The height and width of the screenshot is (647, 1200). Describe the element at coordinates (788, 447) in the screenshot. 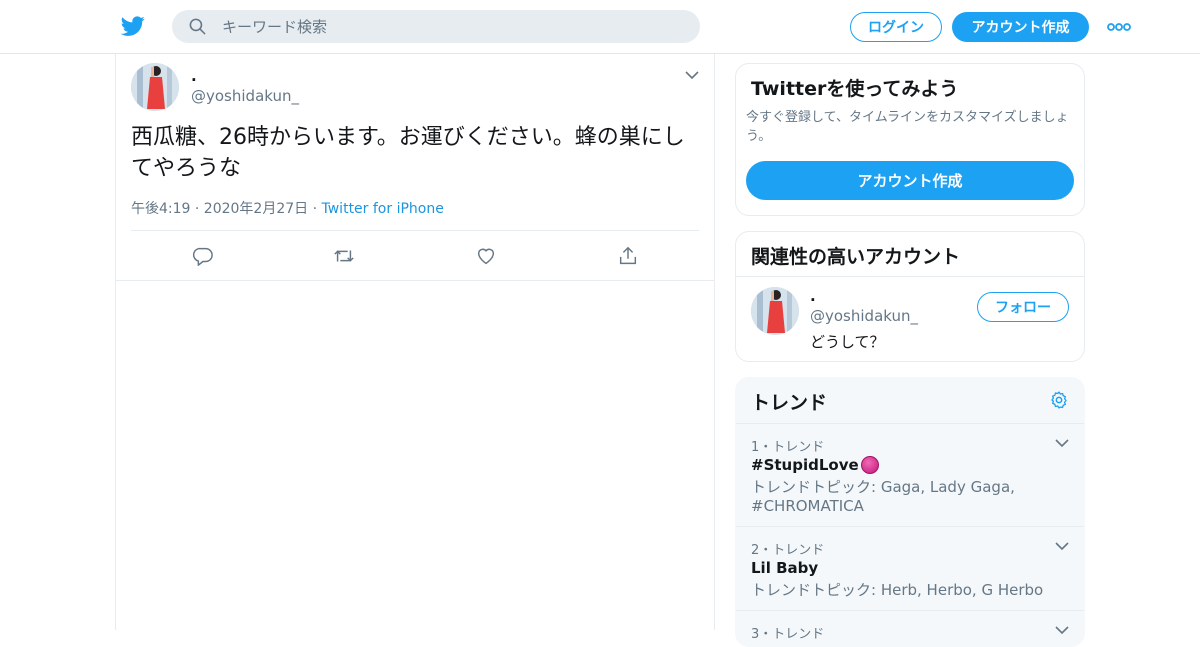

I see `trend-rank: 1・トレンド` at that location.